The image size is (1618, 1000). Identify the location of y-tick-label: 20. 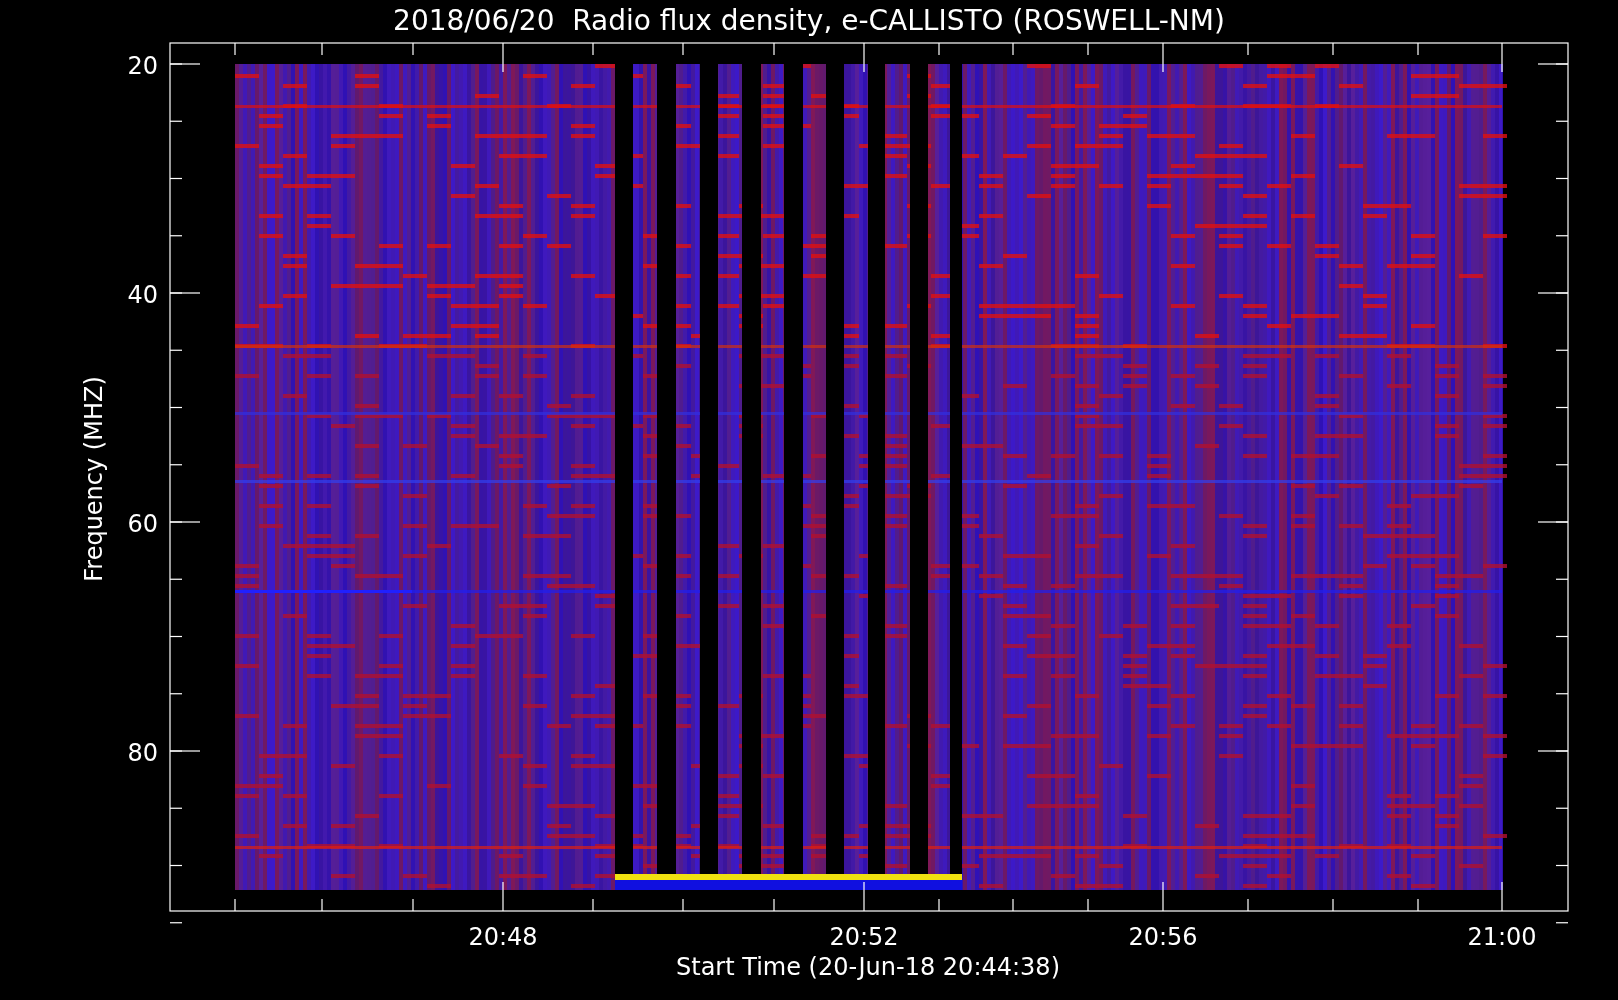
(142, 66).